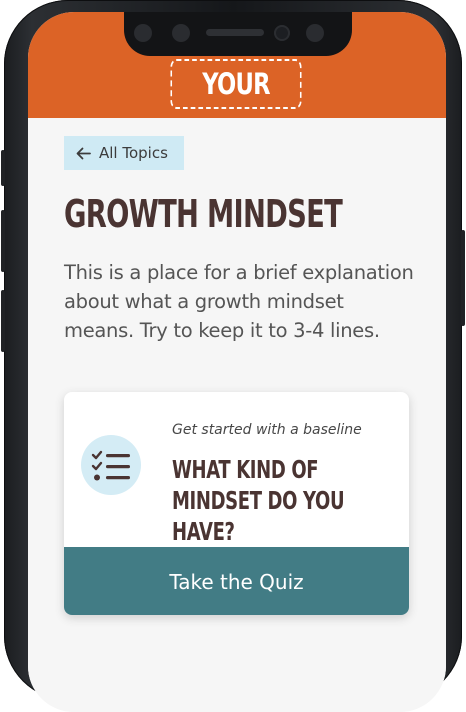  What do you see at coordinates (282, 33) in the screenshot?
I see `front-camera-icon` at bounding box center [282, 33].